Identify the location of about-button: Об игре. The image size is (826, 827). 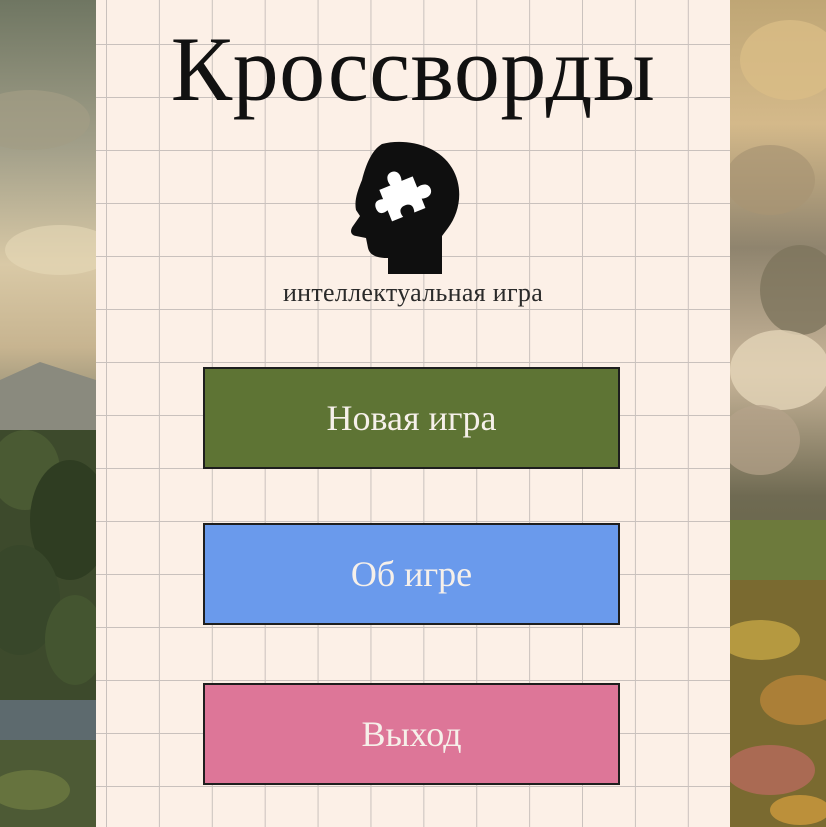
(411, 574).